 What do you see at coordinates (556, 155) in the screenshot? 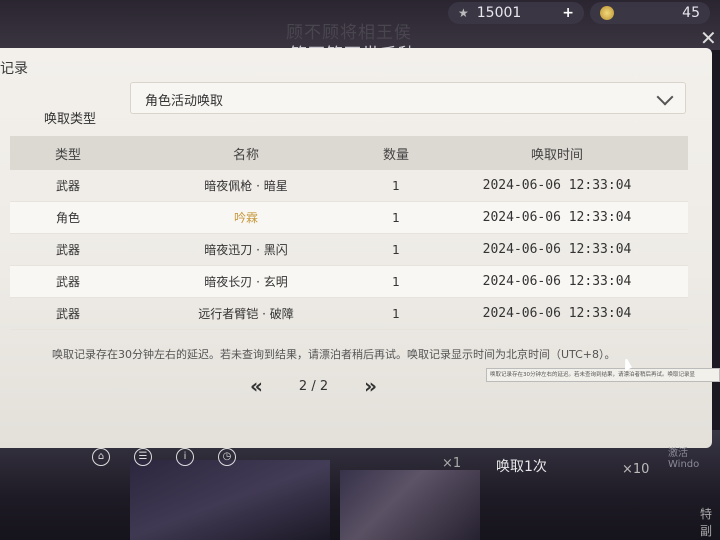
I see `col-time: 唤取时间` at bounding box center [556, 155].